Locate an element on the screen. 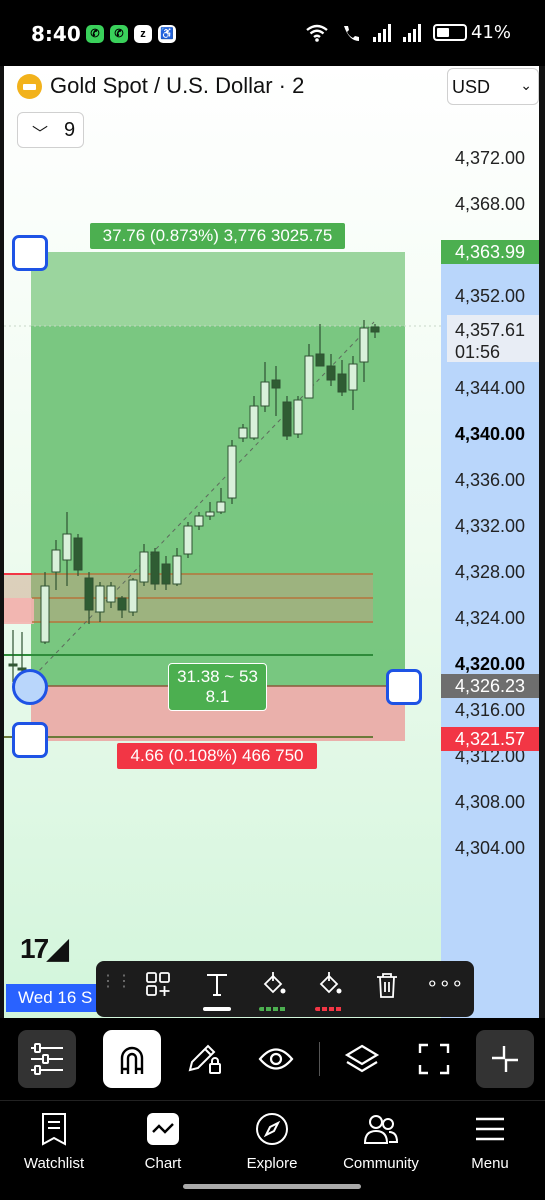 The width and height of the screenshot is (545, 1200). chart-icon is located at coordinates (163, 1129).